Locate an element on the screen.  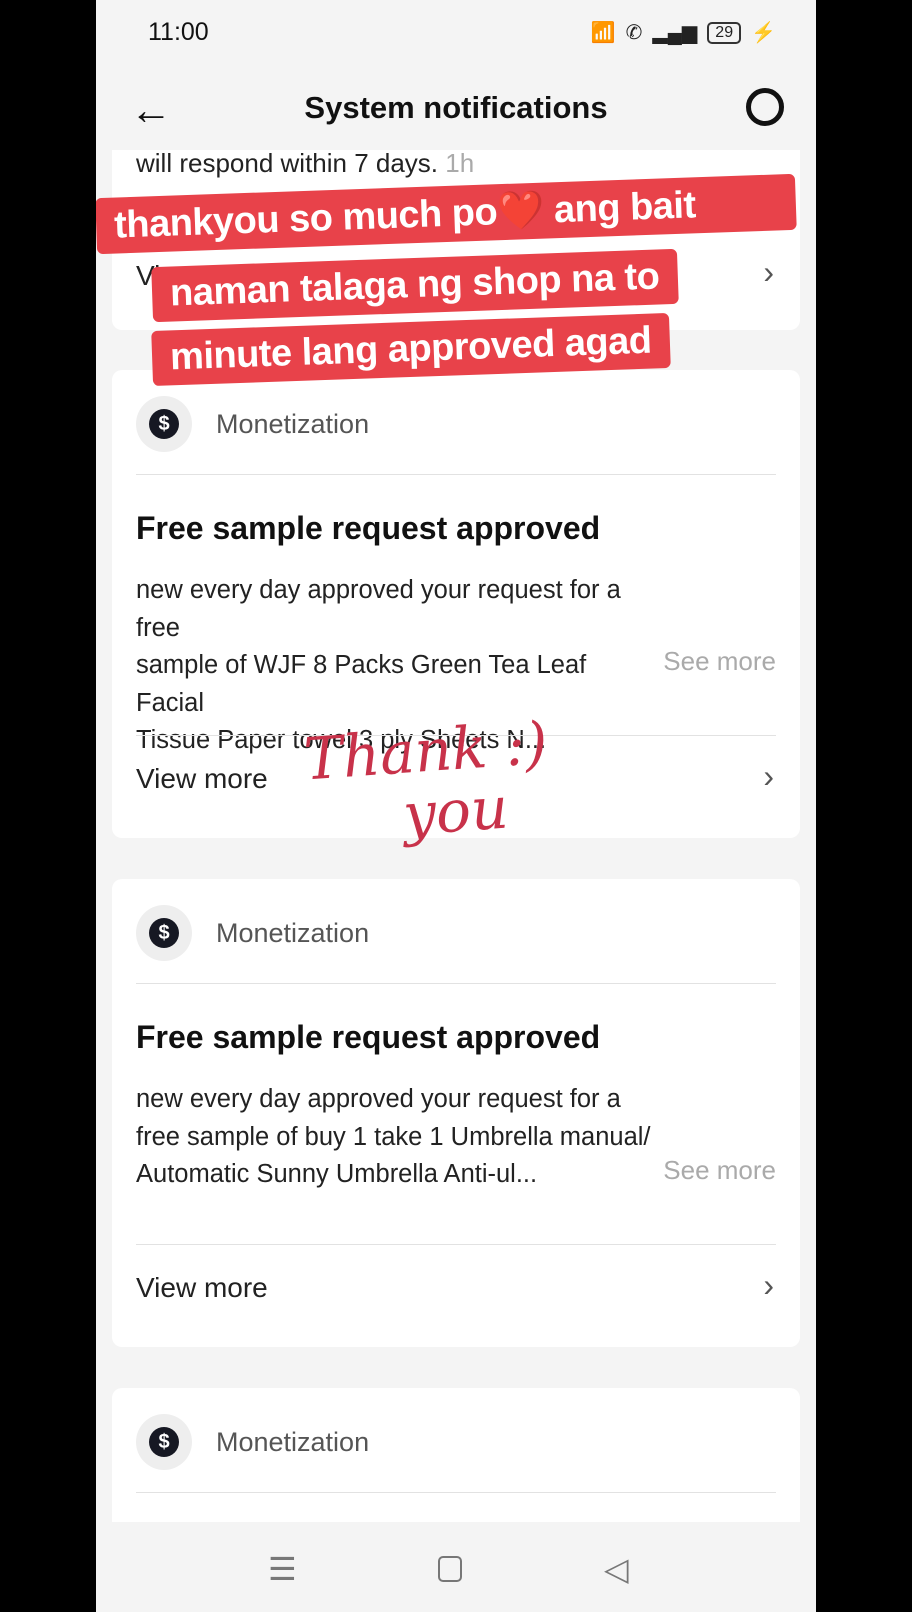
back-triangle-icon: ◁ is located at coordinates (616, 1569).